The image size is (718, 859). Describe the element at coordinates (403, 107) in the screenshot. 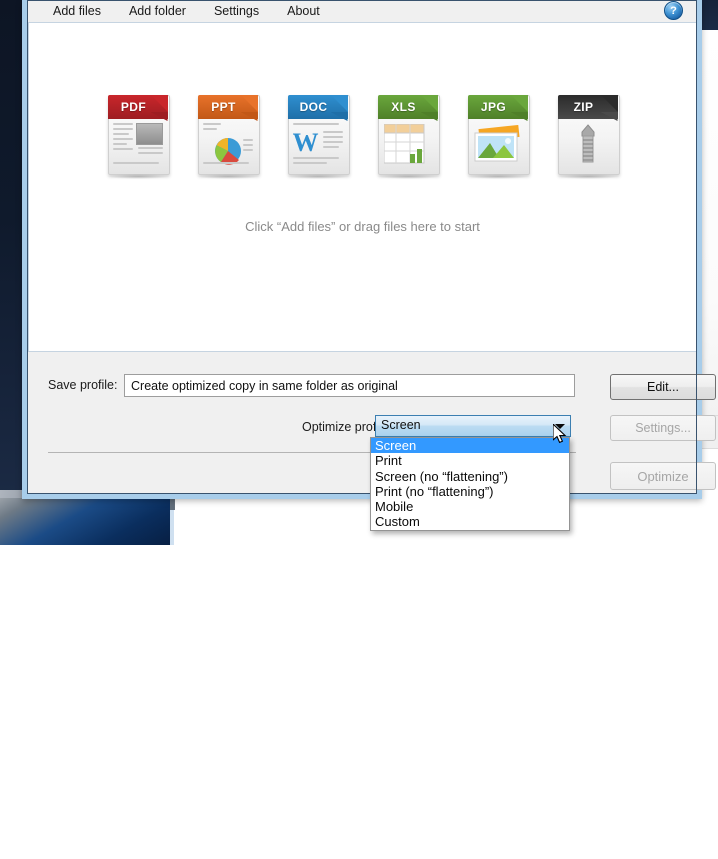

I see `file-icon-label: XLS` at that location.